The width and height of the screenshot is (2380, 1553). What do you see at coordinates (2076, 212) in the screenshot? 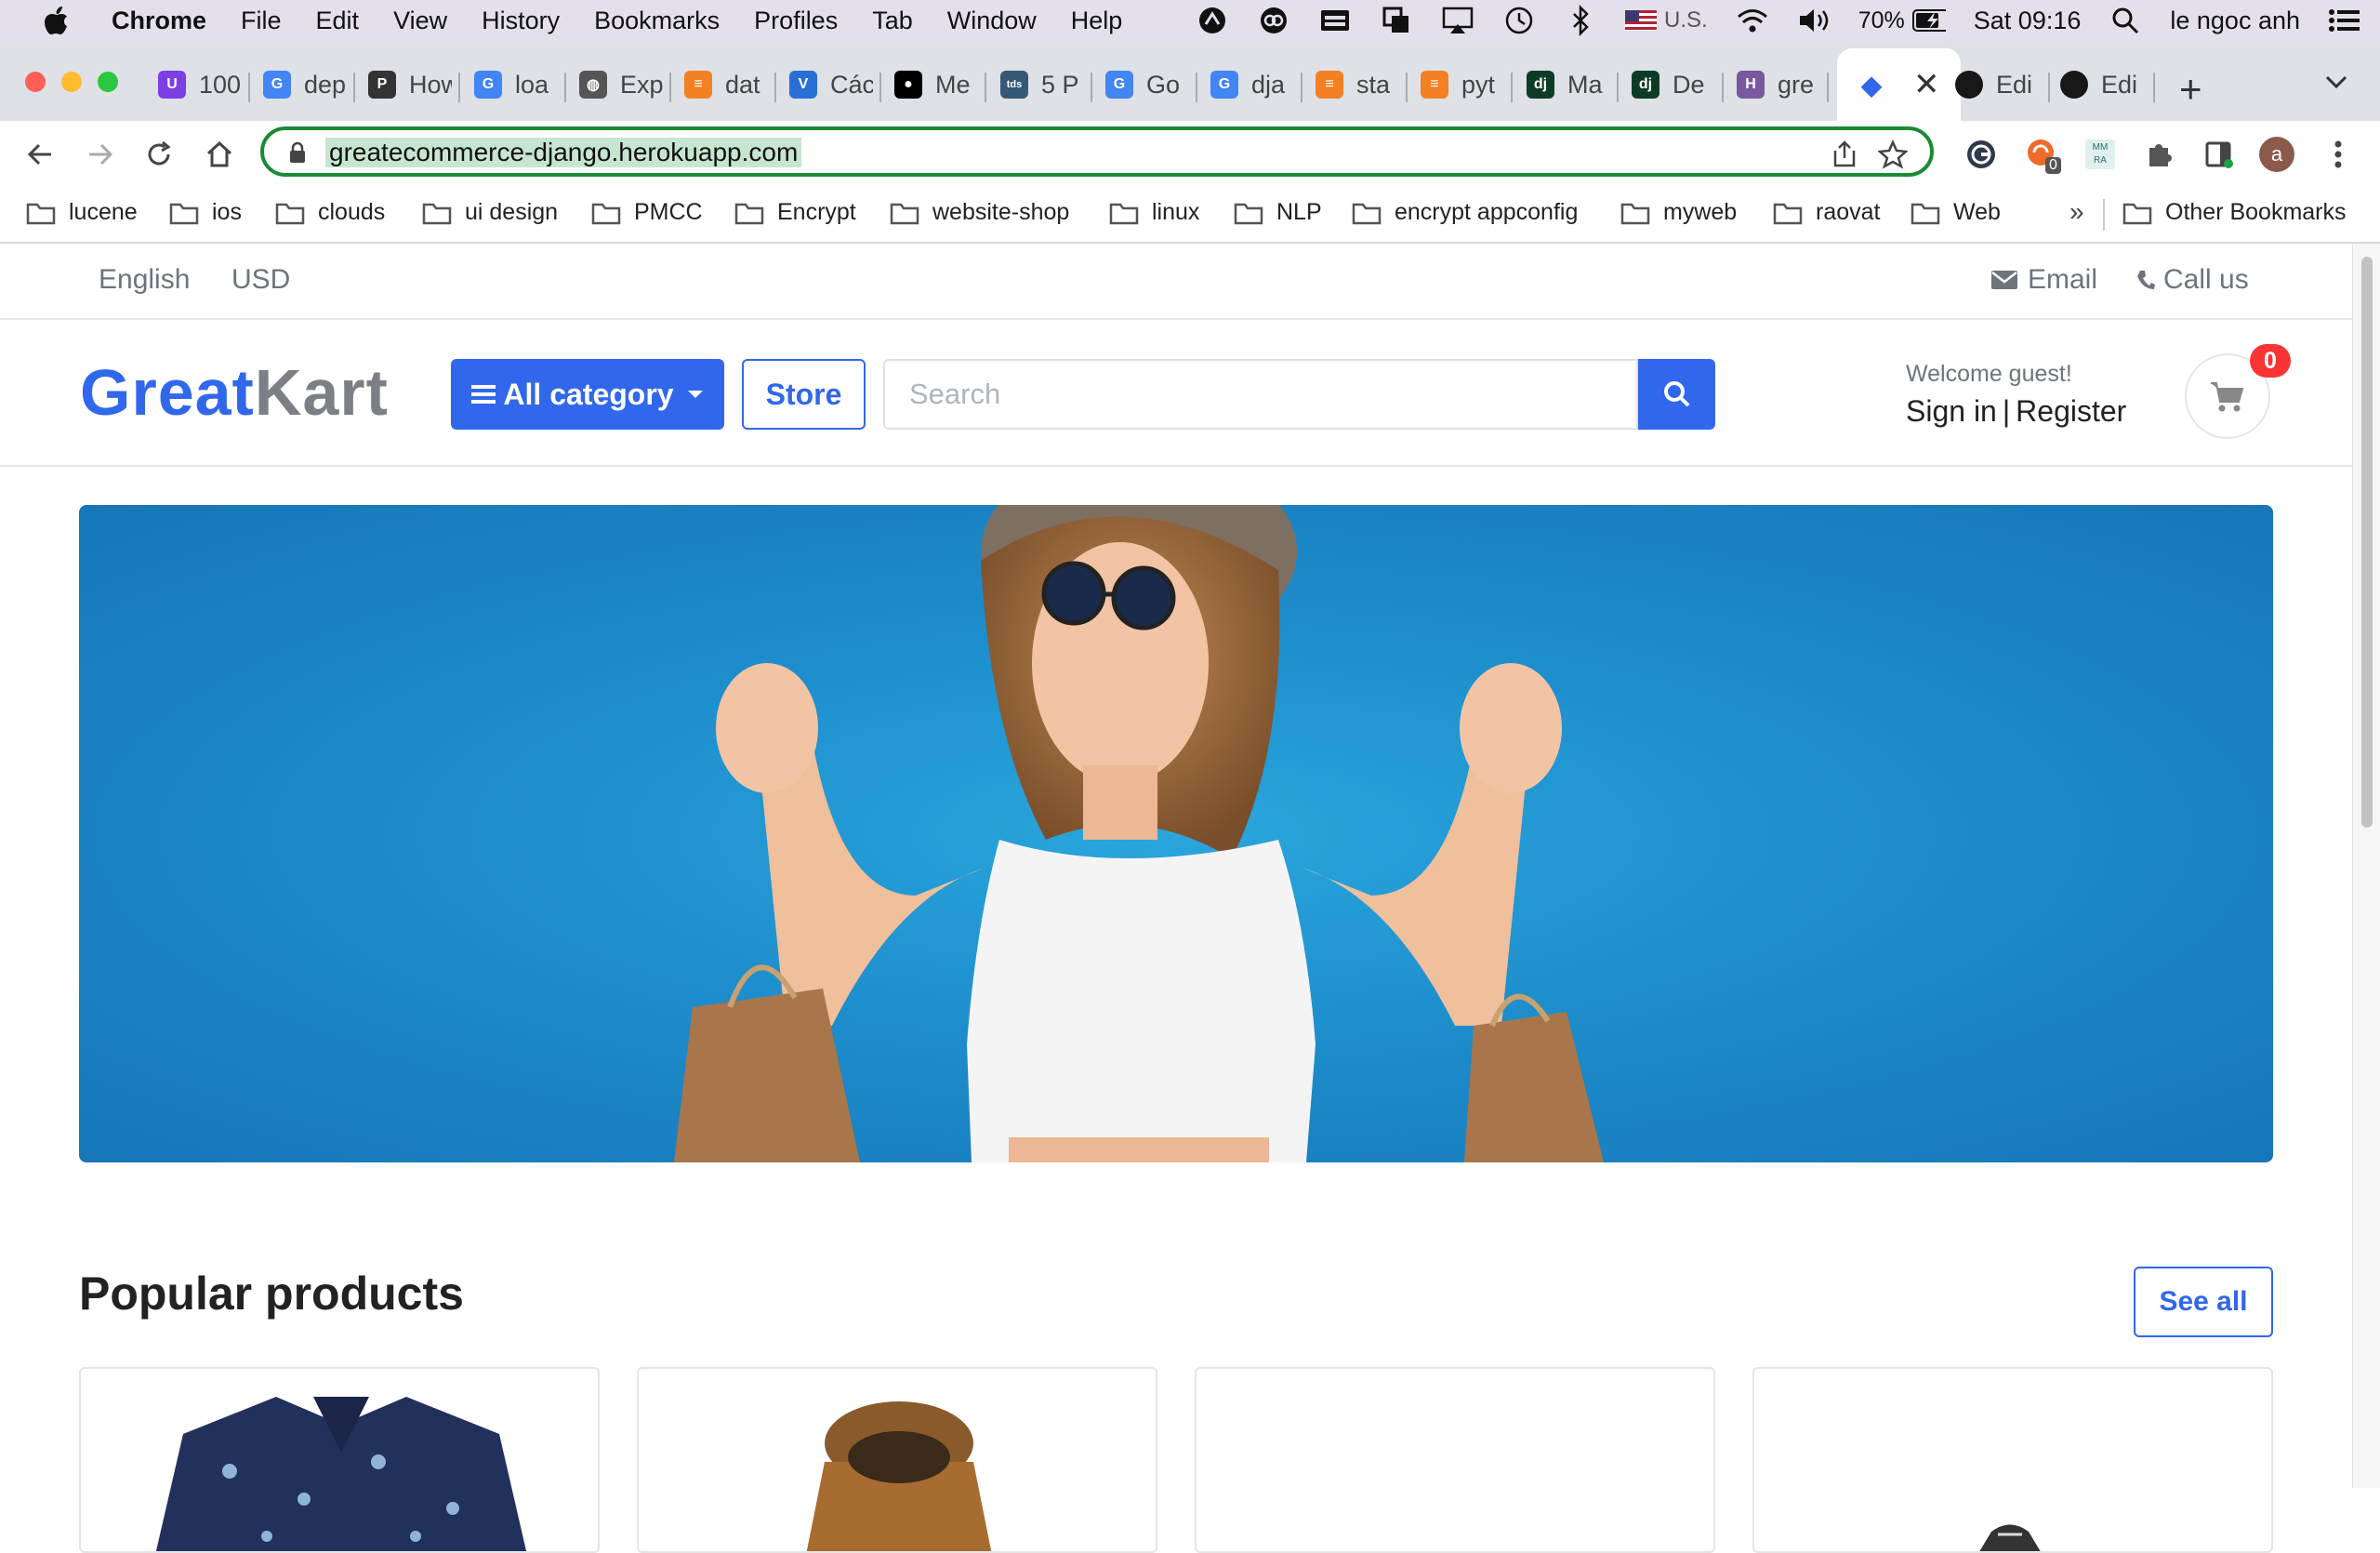
I see `bookmarks-overflow-button: »` at bounding box center [2076, 212].